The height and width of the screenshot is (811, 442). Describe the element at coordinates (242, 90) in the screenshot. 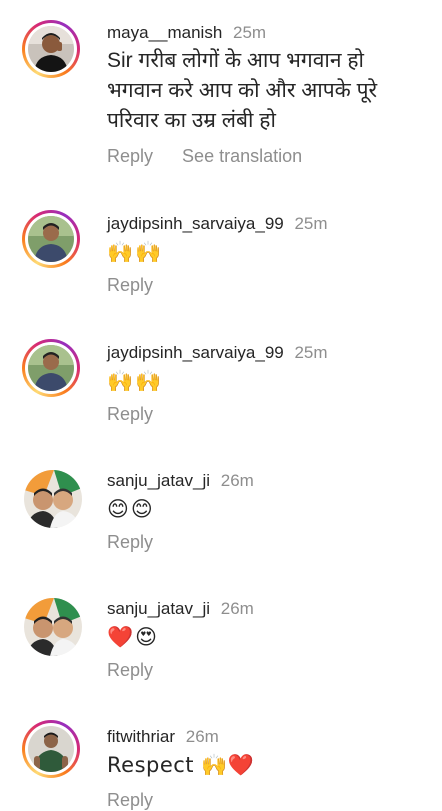

I see `comment-text-line: भगवान करे आप को और आपके पूरे` at that location.